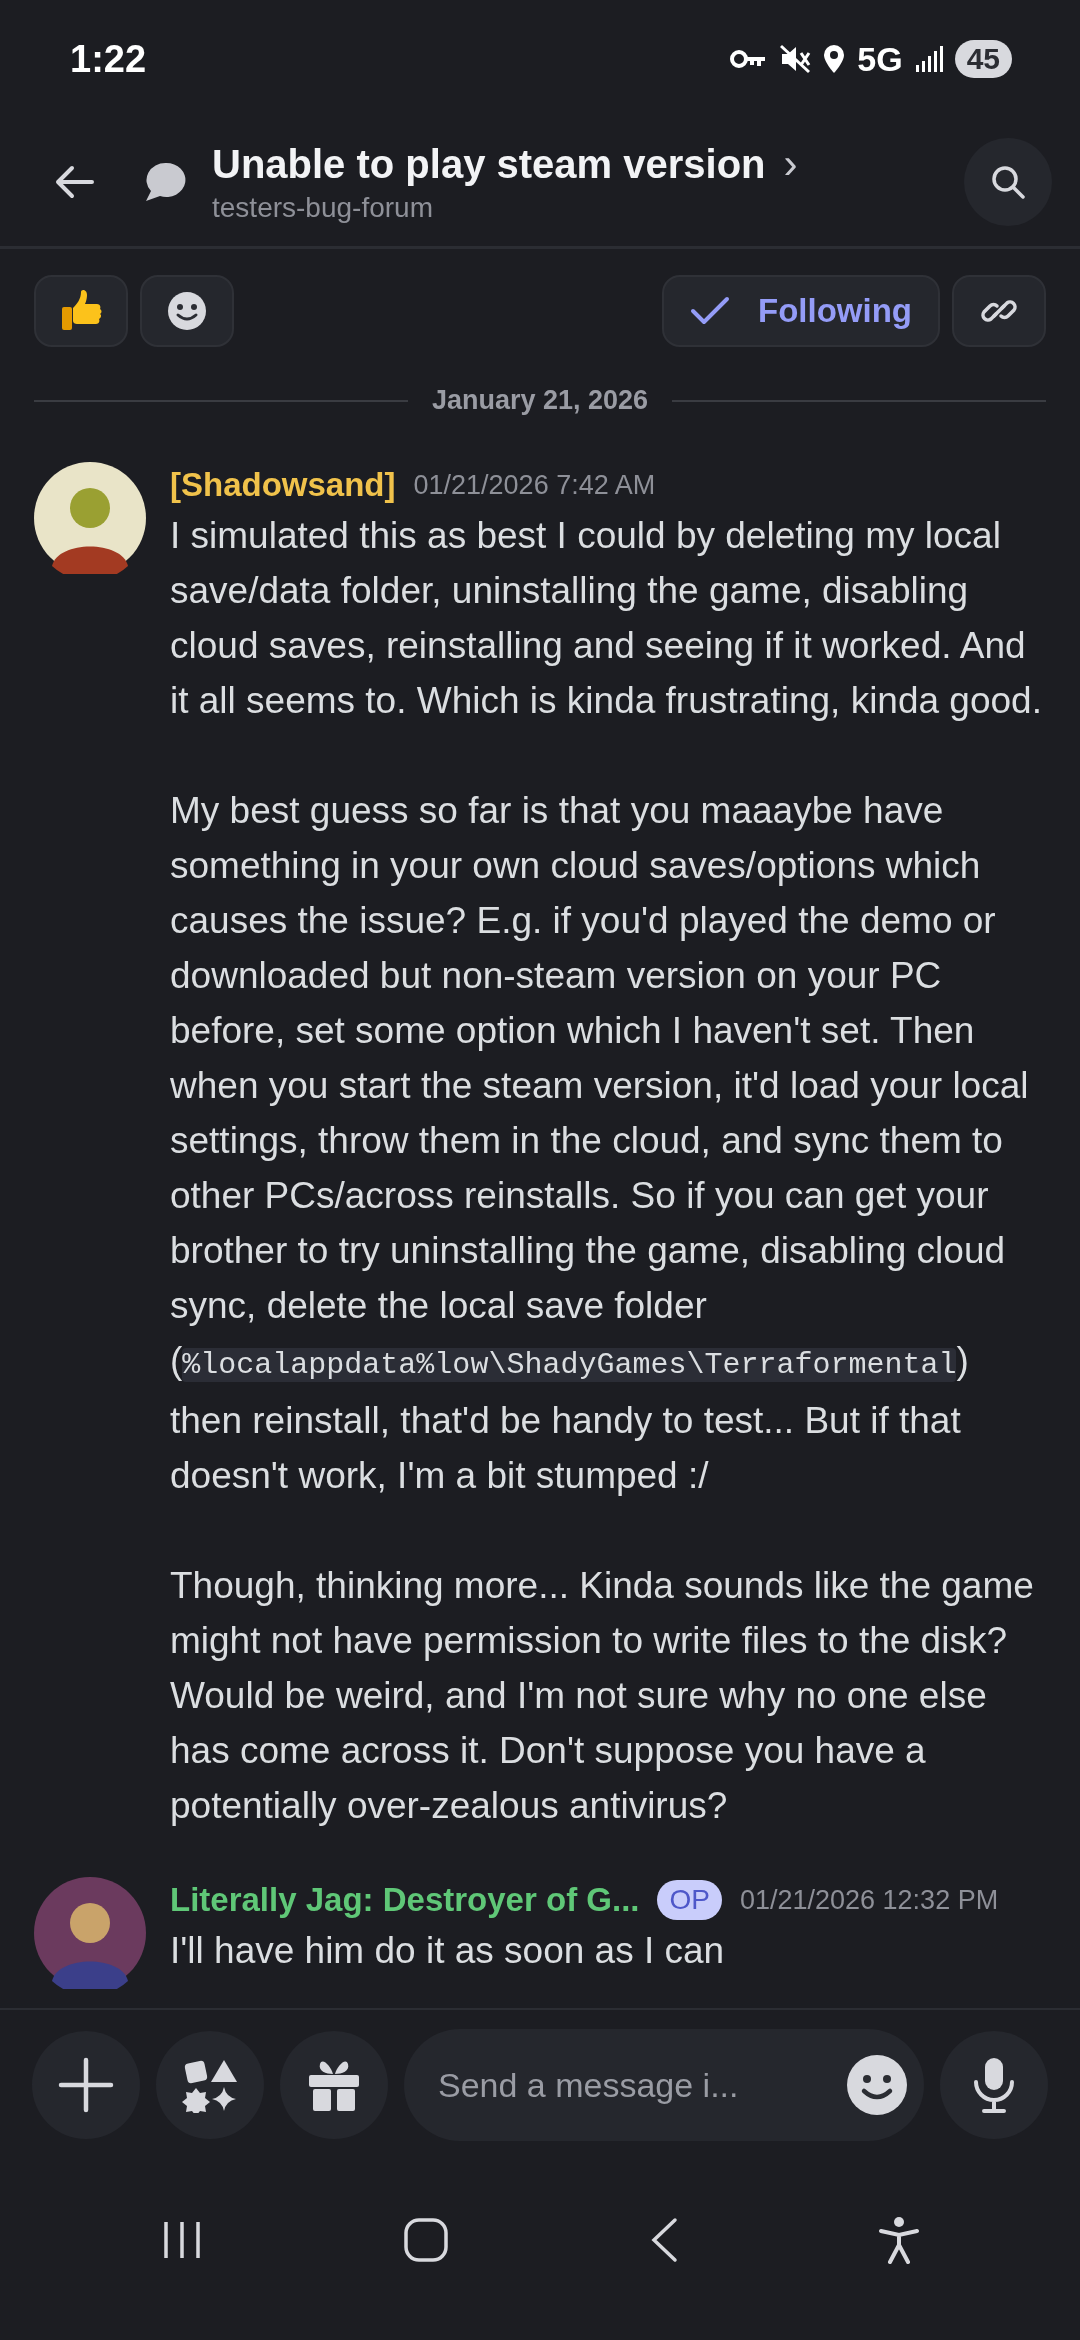 The height and width of the screenshot is (2340, 1080). I want to click on chevron: ›, so click(790, 164).